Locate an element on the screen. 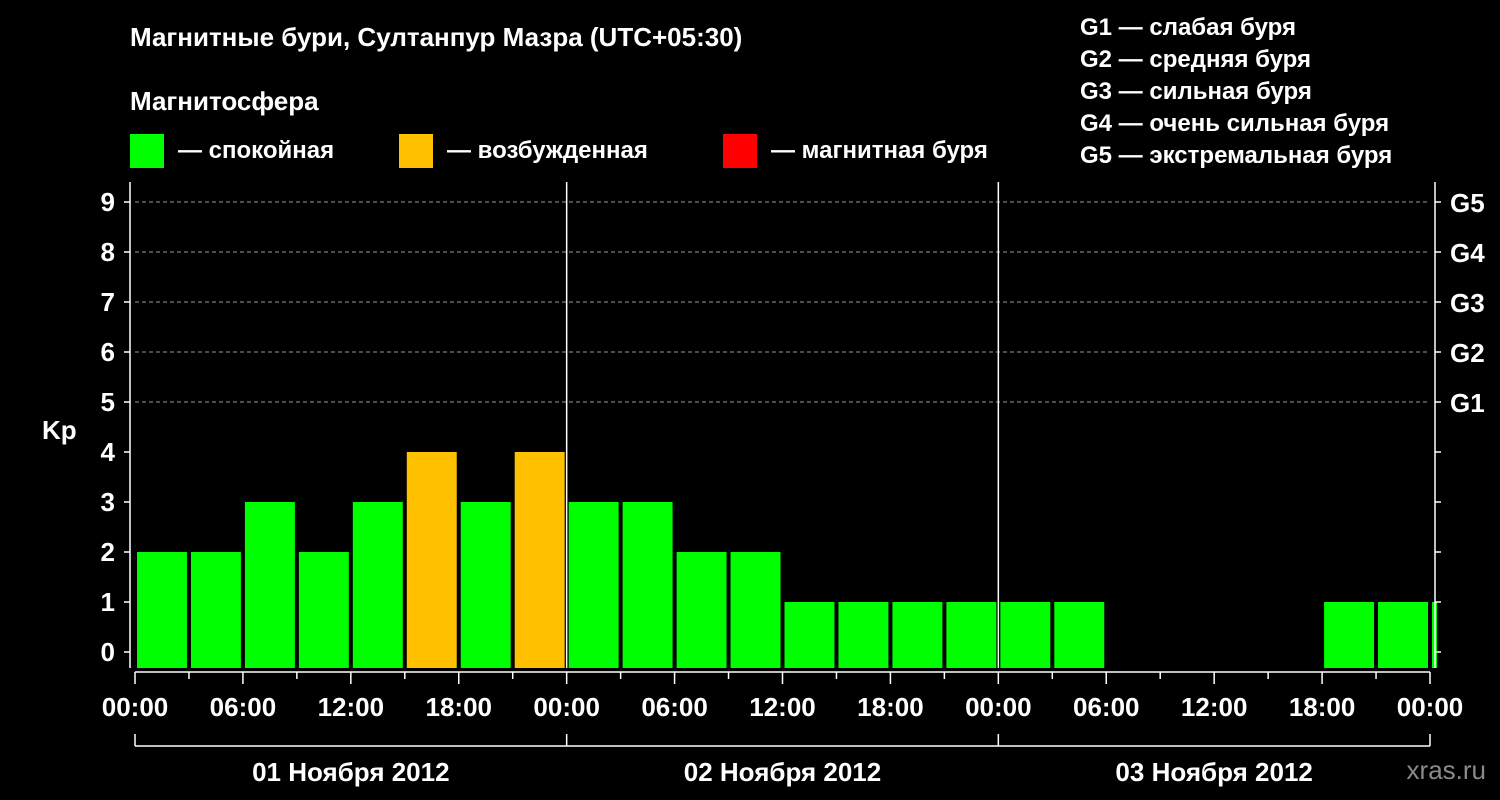 The image size is (1500, 800). x-tick-label-3: 18:00 is located at coordinates (459, 707).